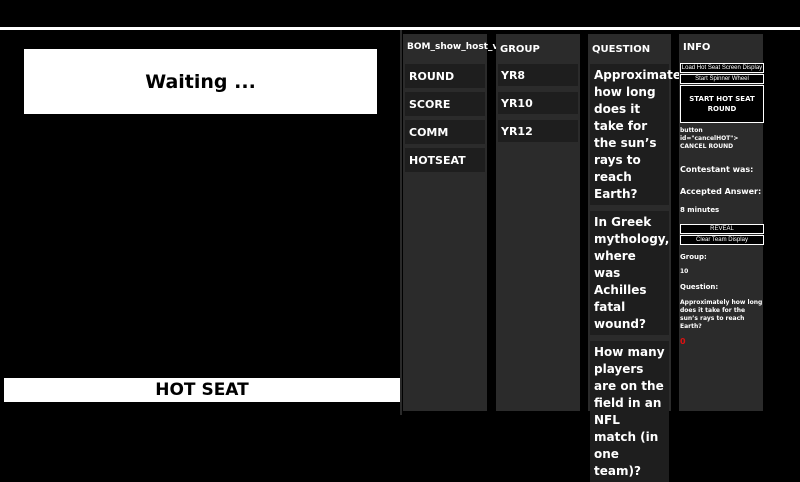 The image size is (800, 482). What do you see at coordinates (709, 138) in the screenshot?
I see `cancel-round-text: button id="cancelHOT"> CANCEL ROUND` at bounding box center [709, 138].